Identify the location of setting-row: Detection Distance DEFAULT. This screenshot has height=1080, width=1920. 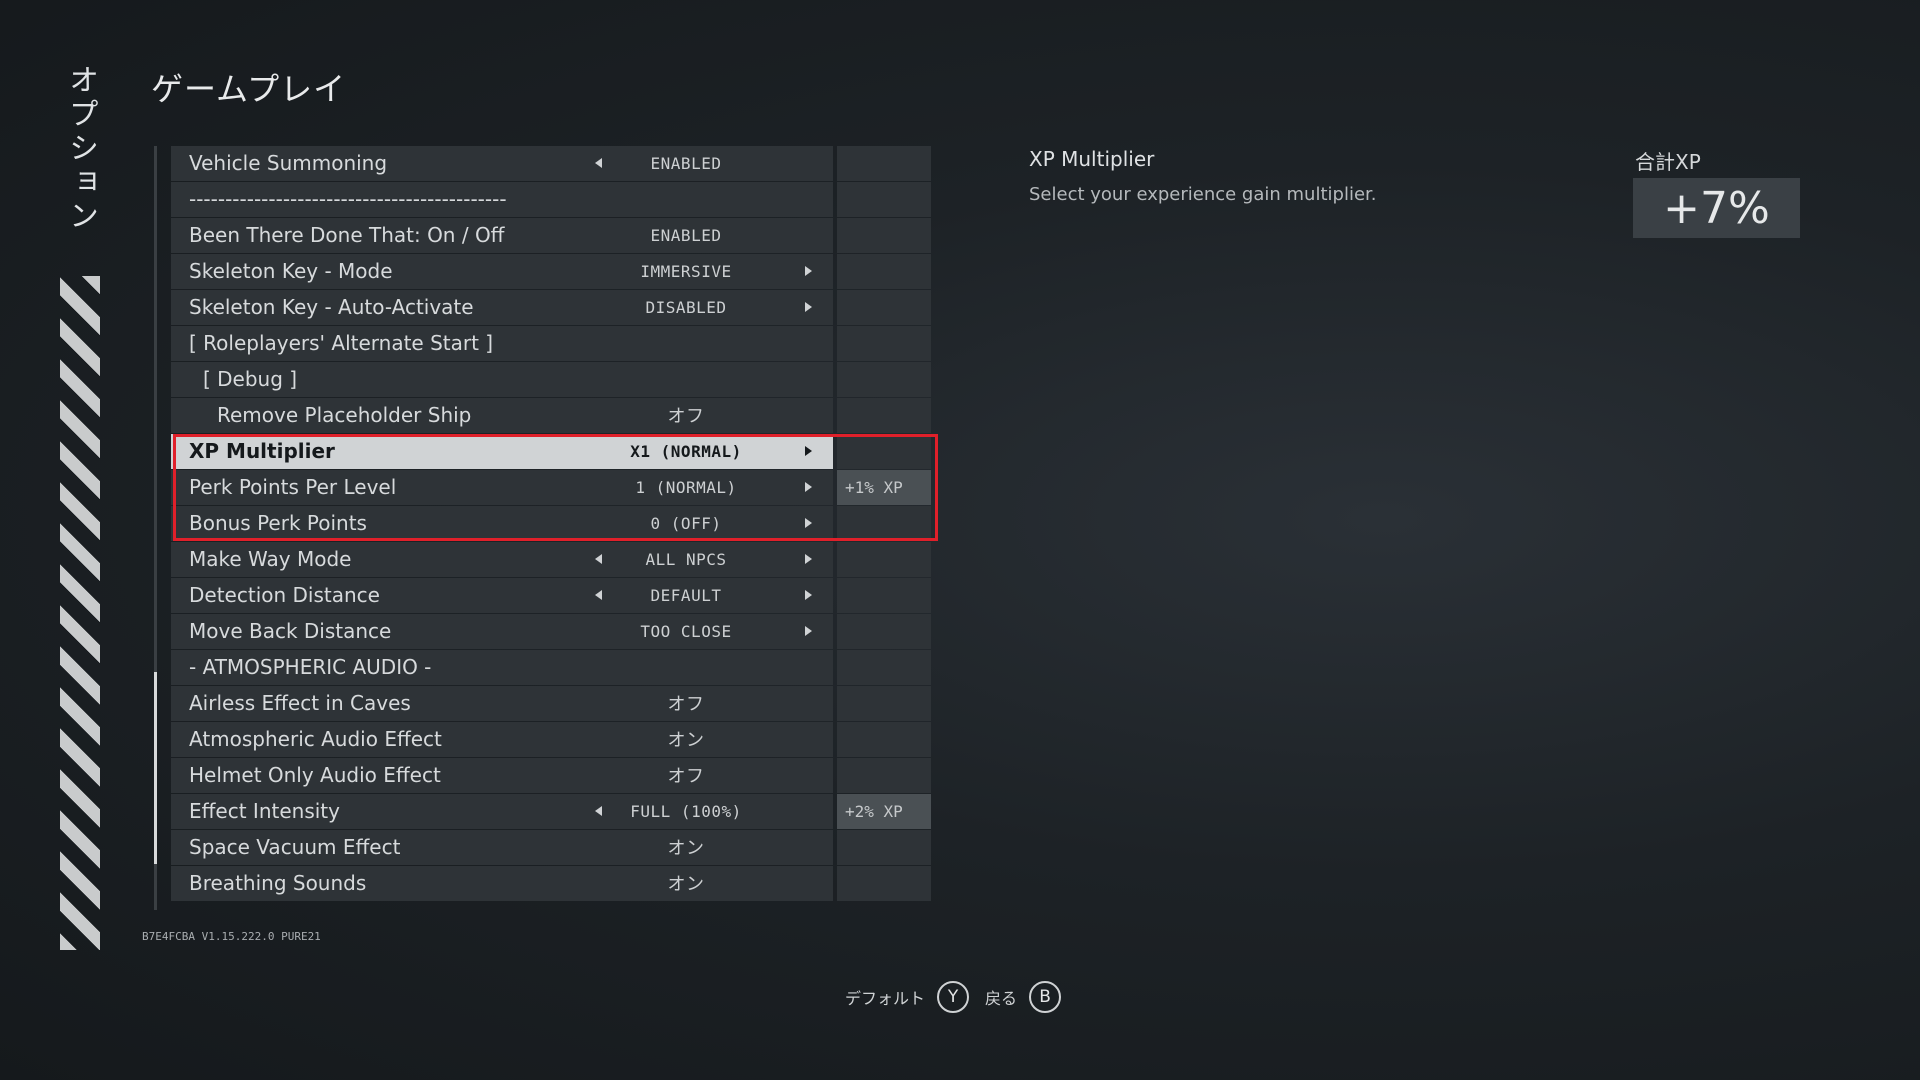
(551, 595).